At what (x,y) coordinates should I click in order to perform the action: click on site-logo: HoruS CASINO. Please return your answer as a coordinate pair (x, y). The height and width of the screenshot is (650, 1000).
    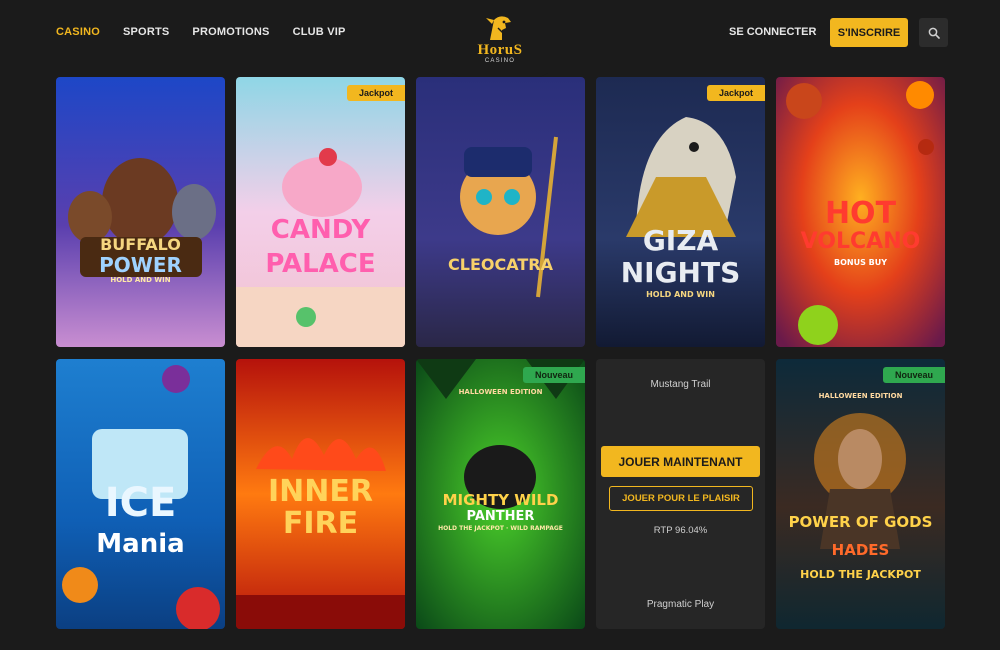
    Looking at the image, I should click on (500, 44).